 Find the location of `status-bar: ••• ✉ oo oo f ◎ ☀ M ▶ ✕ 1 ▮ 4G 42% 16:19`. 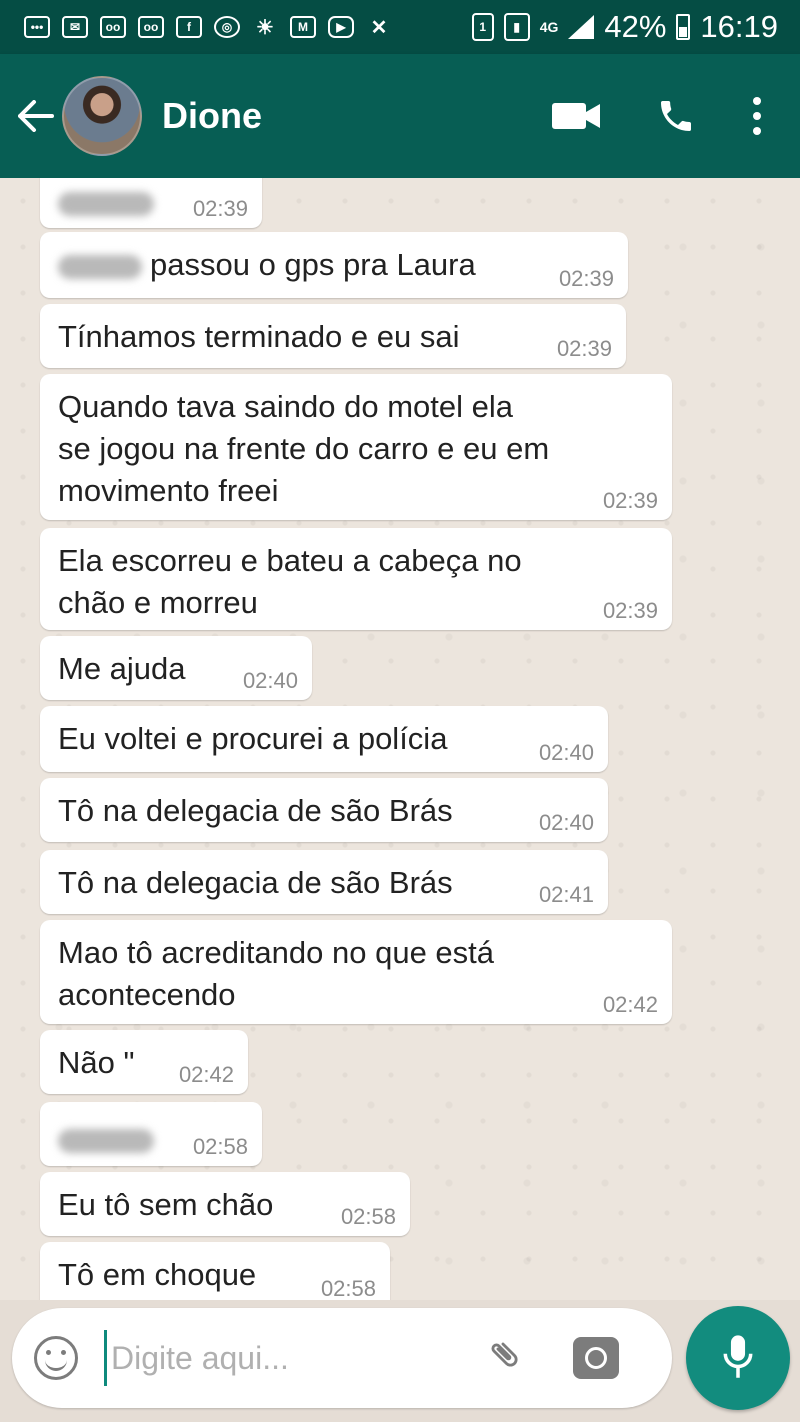

status-bar: ••• ✉ oo oo f ◎ ☀ M ▶ ✕ 1 ▮ 4G 42% 16:19 is located at coordinates (400, 27).